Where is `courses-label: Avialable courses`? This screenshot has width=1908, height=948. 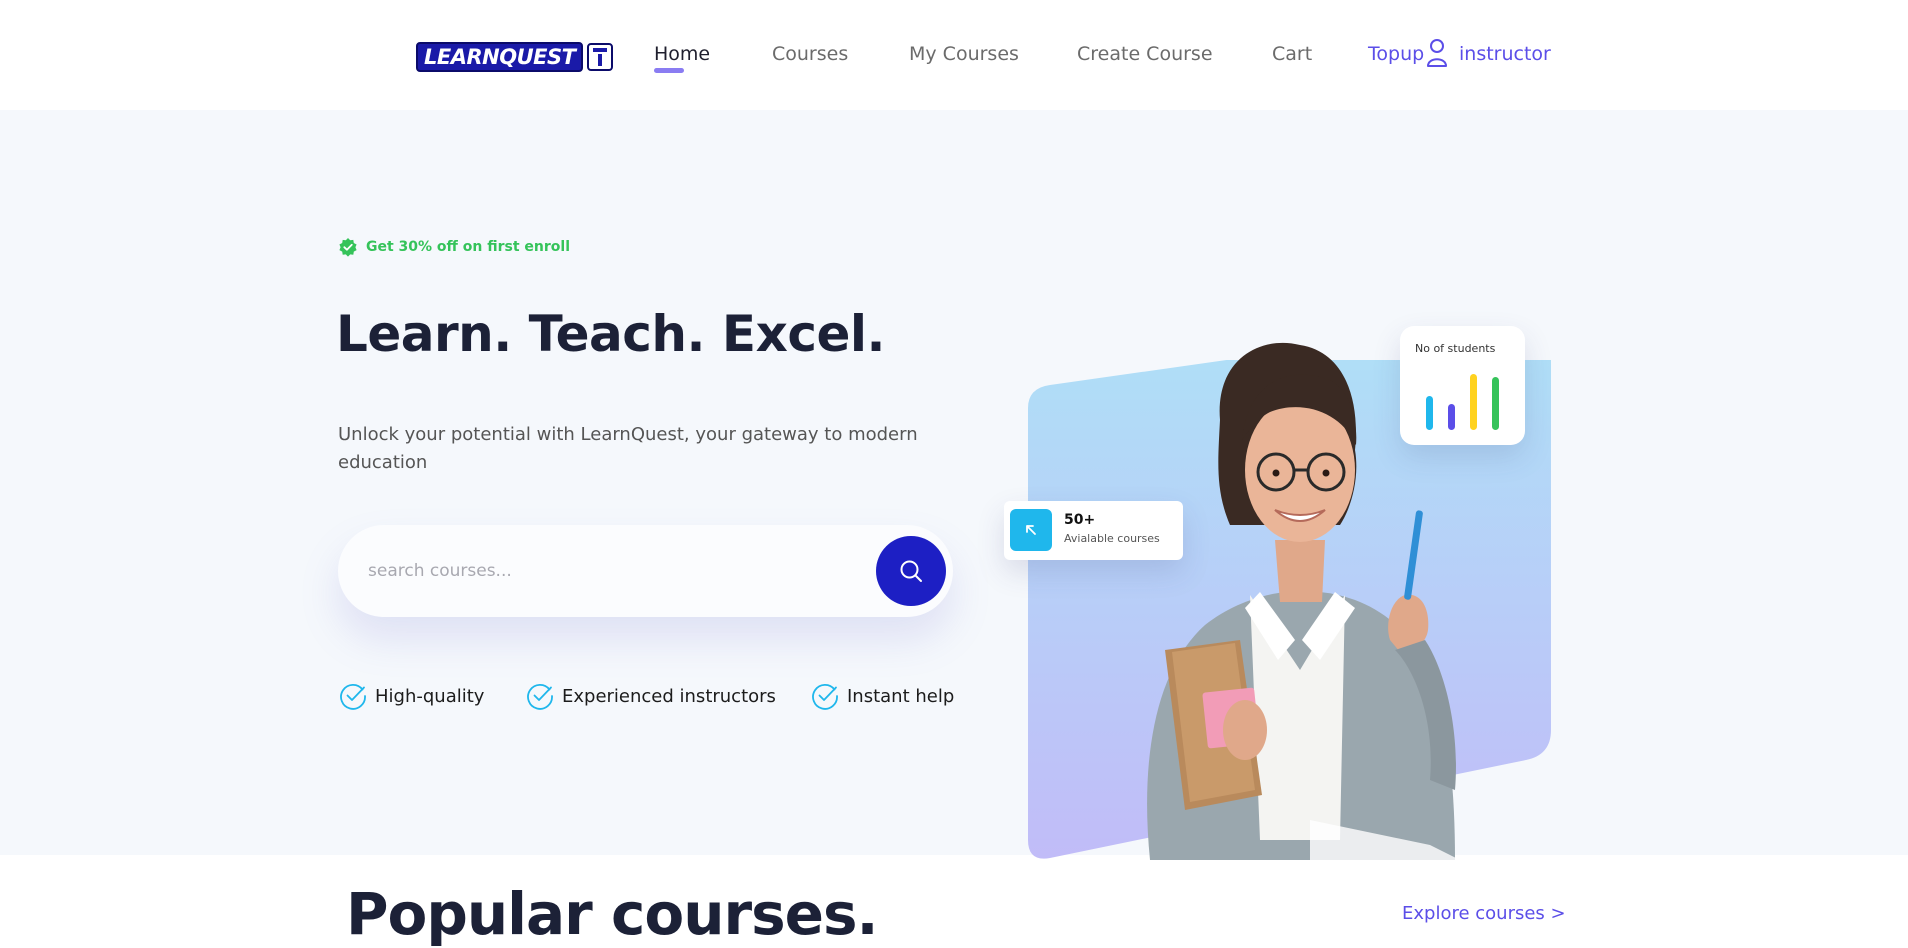
courses-label: Avialable courses is located at coordinates (1112, 538).